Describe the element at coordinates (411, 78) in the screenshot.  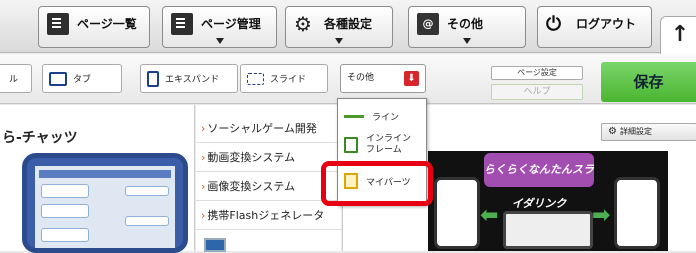
I see `dropdown-arrow-icon: ⬇` at that location.